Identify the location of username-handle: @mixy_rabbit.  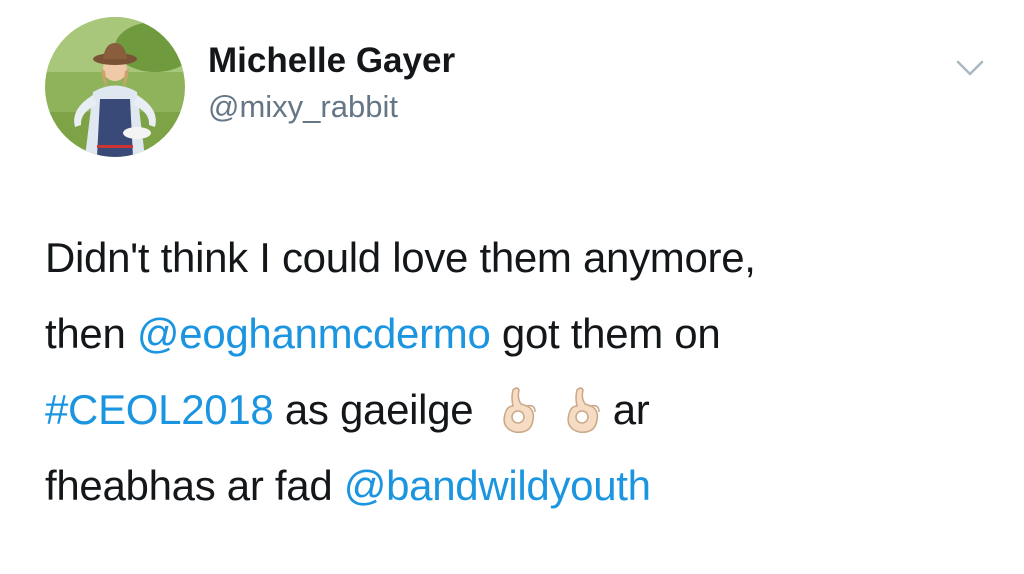
(331, 107).